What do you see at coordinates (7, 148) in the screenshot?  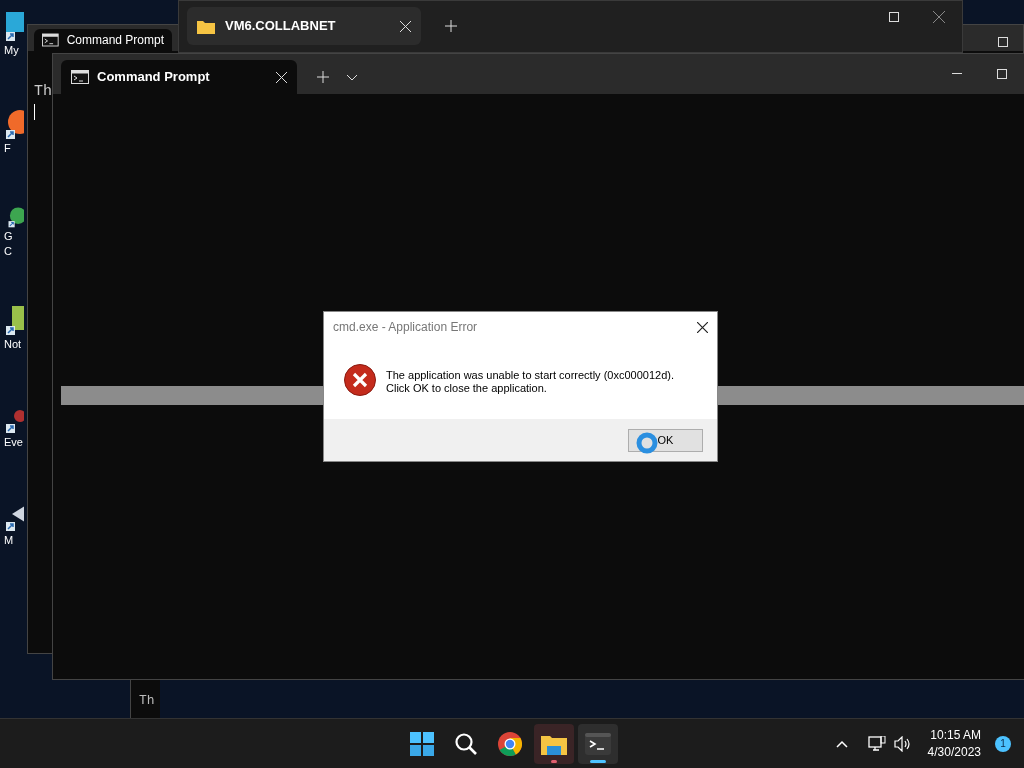 I see `shortcut-label: F` at bounding box center [7, 148].